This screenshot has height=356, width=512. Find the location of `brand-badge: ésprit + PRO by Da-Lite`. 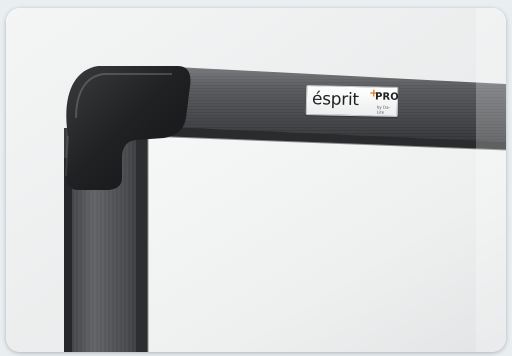

brand-badge: ésprit + PRO by Da-Lite is located at coordinates (352, 101).